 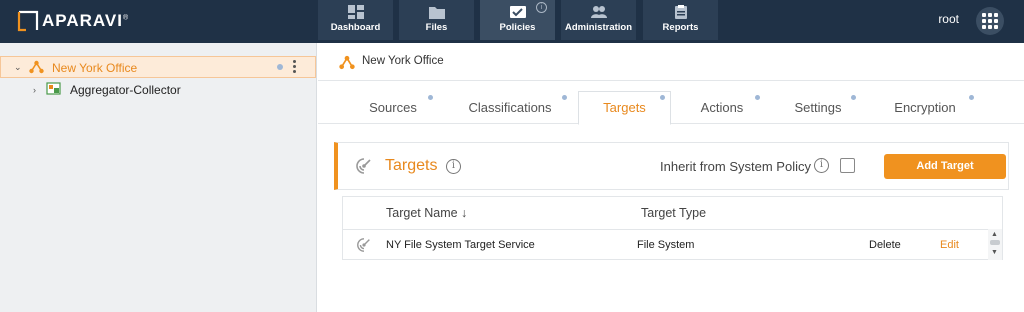 What do you see at coordinates (18, 67) in the screenshot?
I see `chevron-down-icon: ⌄` at bounding box center [18, 67].